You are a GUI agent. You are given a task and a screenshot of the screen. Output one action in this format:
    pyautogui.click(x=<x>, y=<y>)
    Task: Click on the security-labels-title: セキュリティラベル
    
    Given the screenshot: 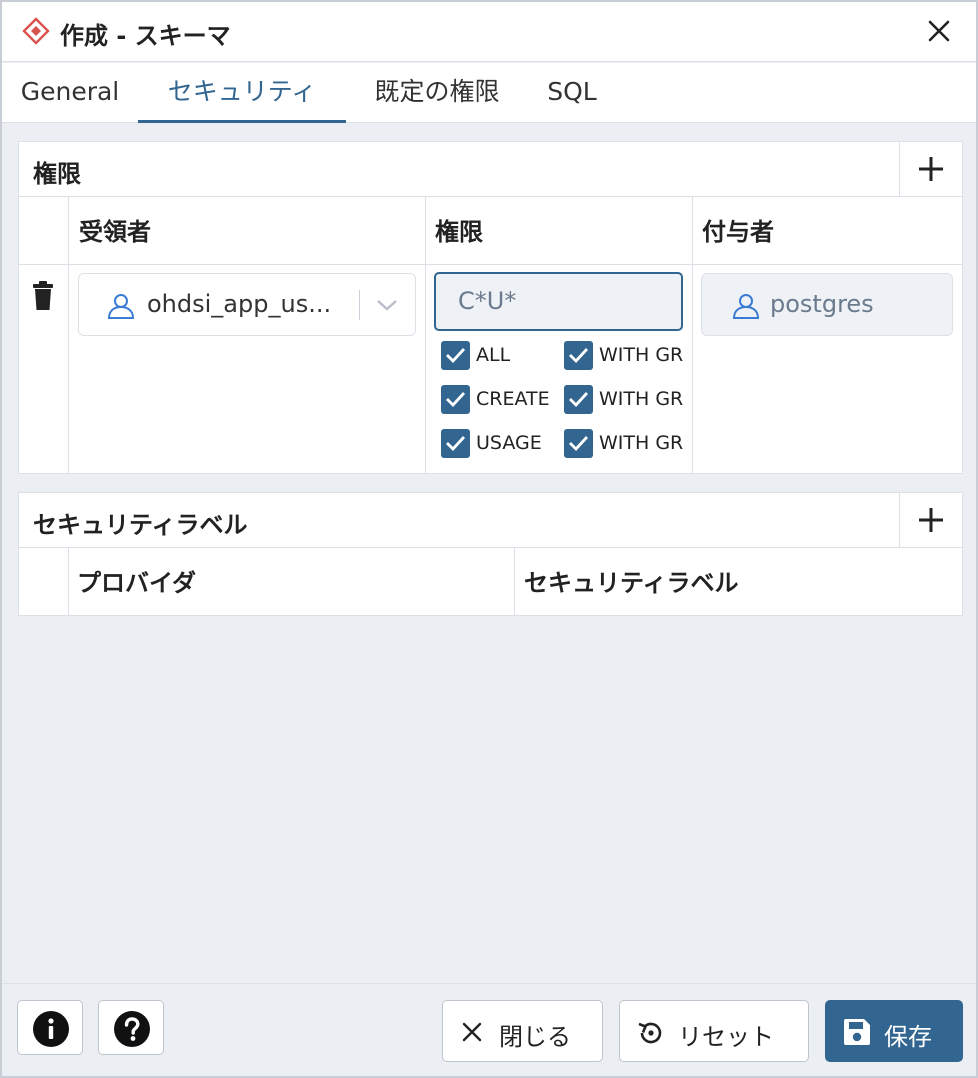 What is the action you would take?
    pyautogui.click(x=140, y=525)
    